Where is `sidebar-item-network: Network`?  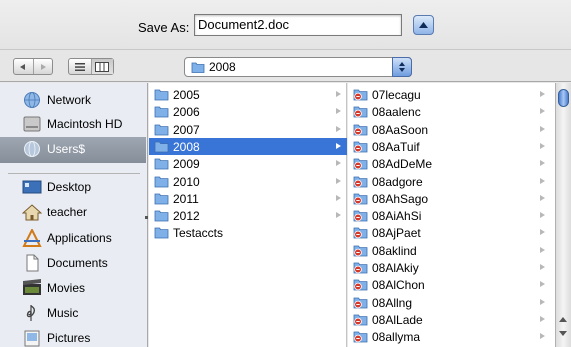 sidebar-item-network: Network is located at coordinates (73, 100).